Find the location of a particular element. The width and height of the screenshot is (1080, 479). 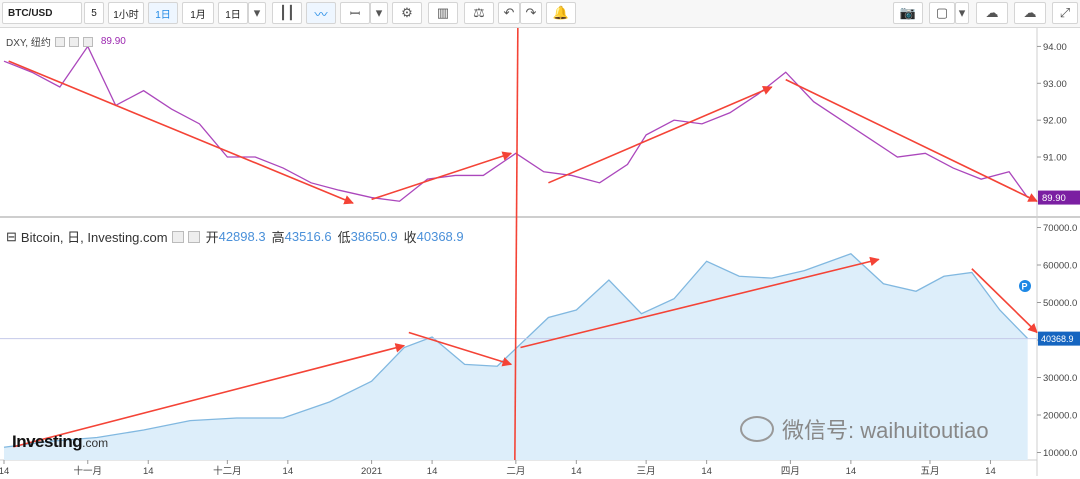

legend-close-icon is located at coordinates (88, 42).